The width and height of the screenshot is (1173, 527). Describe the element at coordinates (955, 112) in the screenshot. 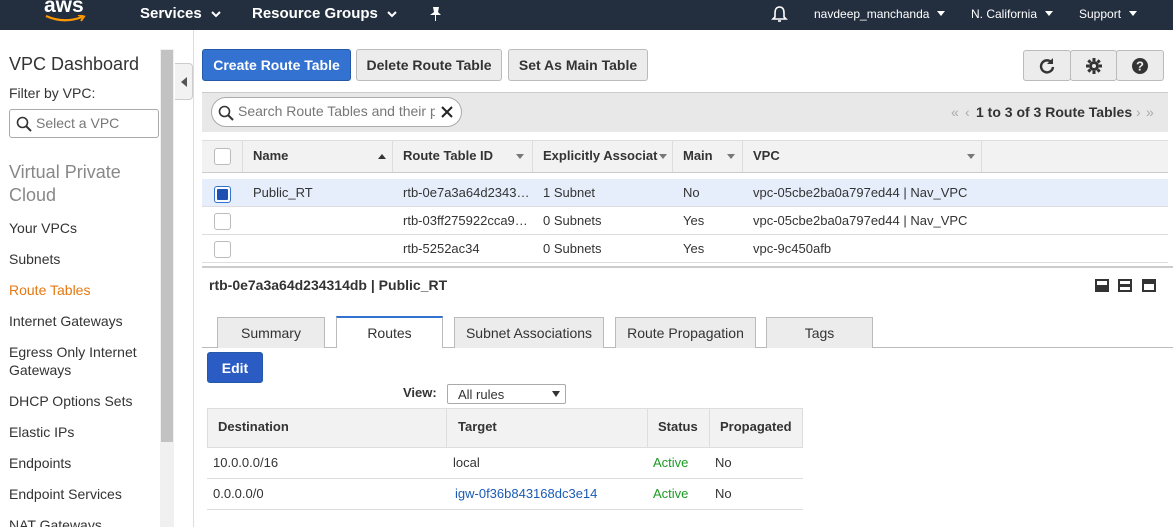

I see `first-page-icon: «` at that location.